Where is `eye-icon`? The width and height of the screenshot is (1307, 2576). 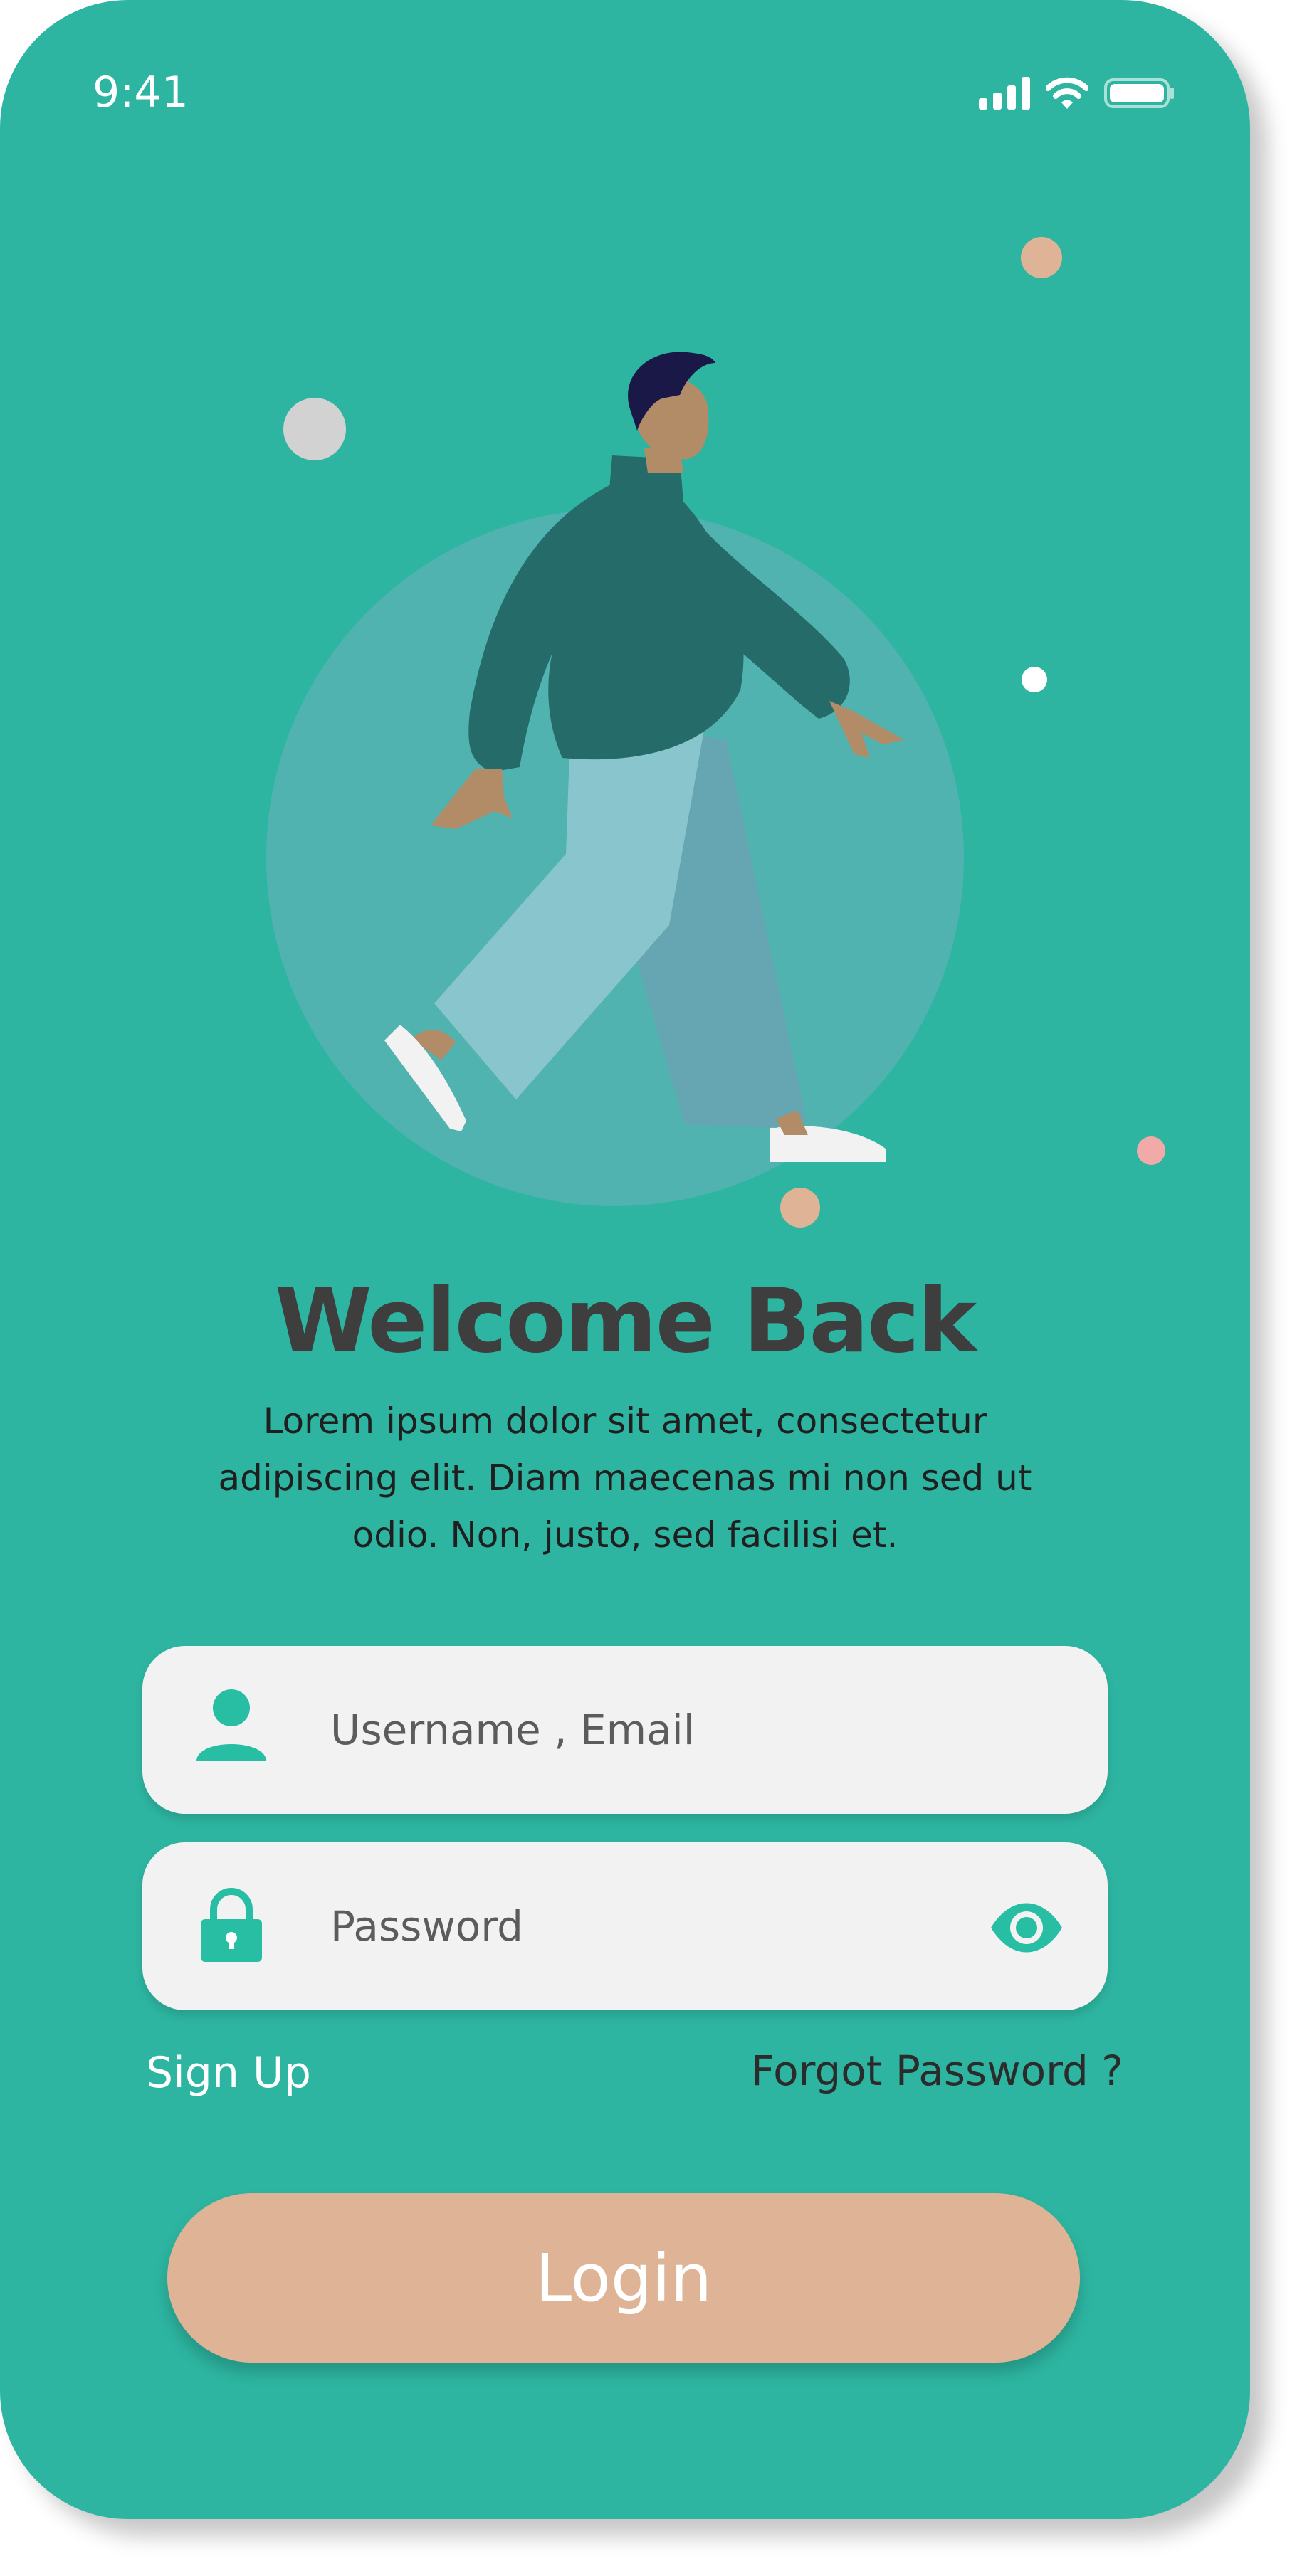 eye-icon is located at coordinates (1027, 1928).